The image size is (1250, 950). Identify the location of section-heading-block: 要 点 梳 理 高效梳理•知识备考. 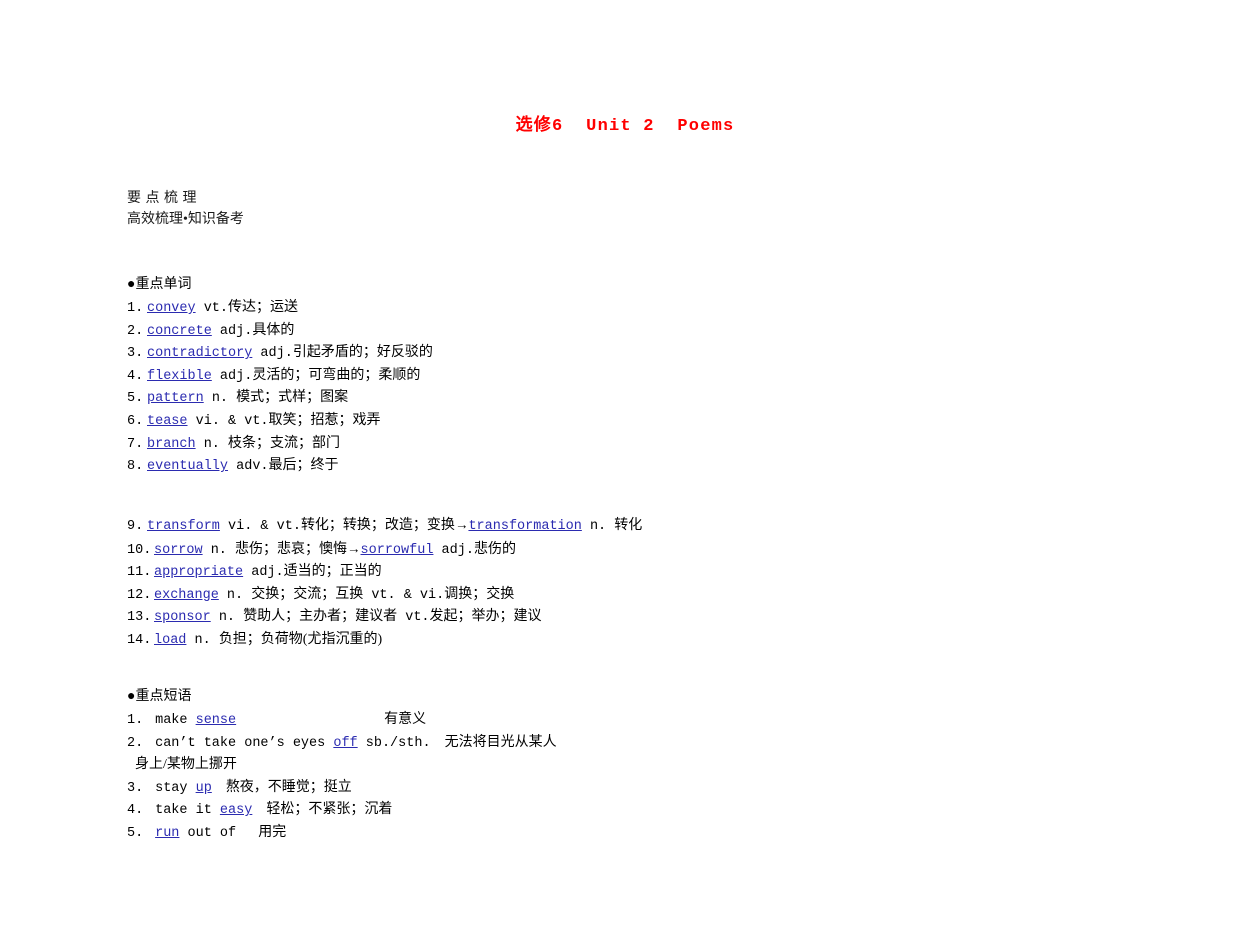
(185, 209).